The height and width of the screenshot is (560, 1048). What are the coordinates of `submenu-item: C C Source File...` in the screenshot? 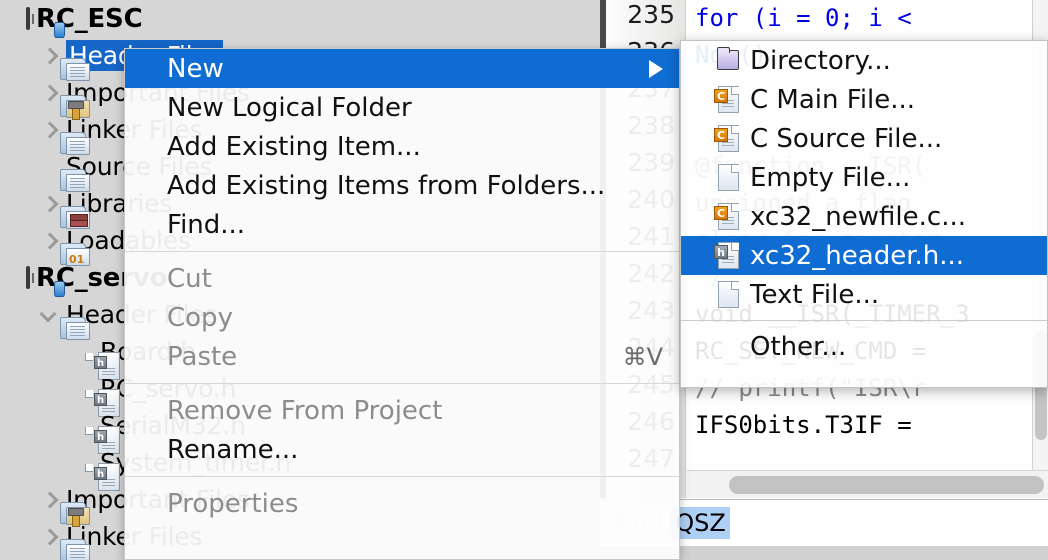 It's located at (864, 138).